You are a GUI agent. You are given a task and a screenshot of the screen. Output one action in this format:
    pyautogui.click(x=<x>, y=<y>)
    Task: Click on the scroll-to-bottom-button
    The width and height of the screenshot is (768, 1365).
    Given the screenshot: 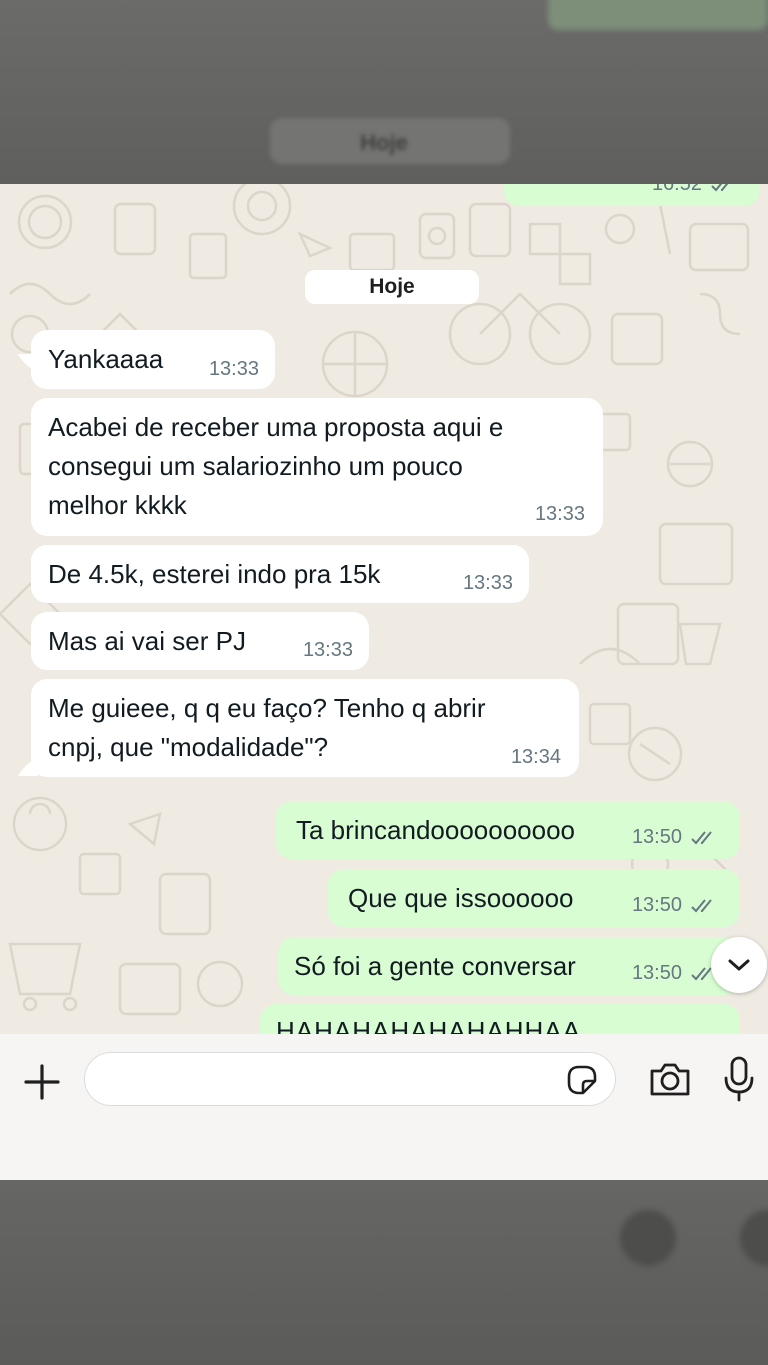 What is the action you would take?
    pyautogui.click(x=739, y=965)
    